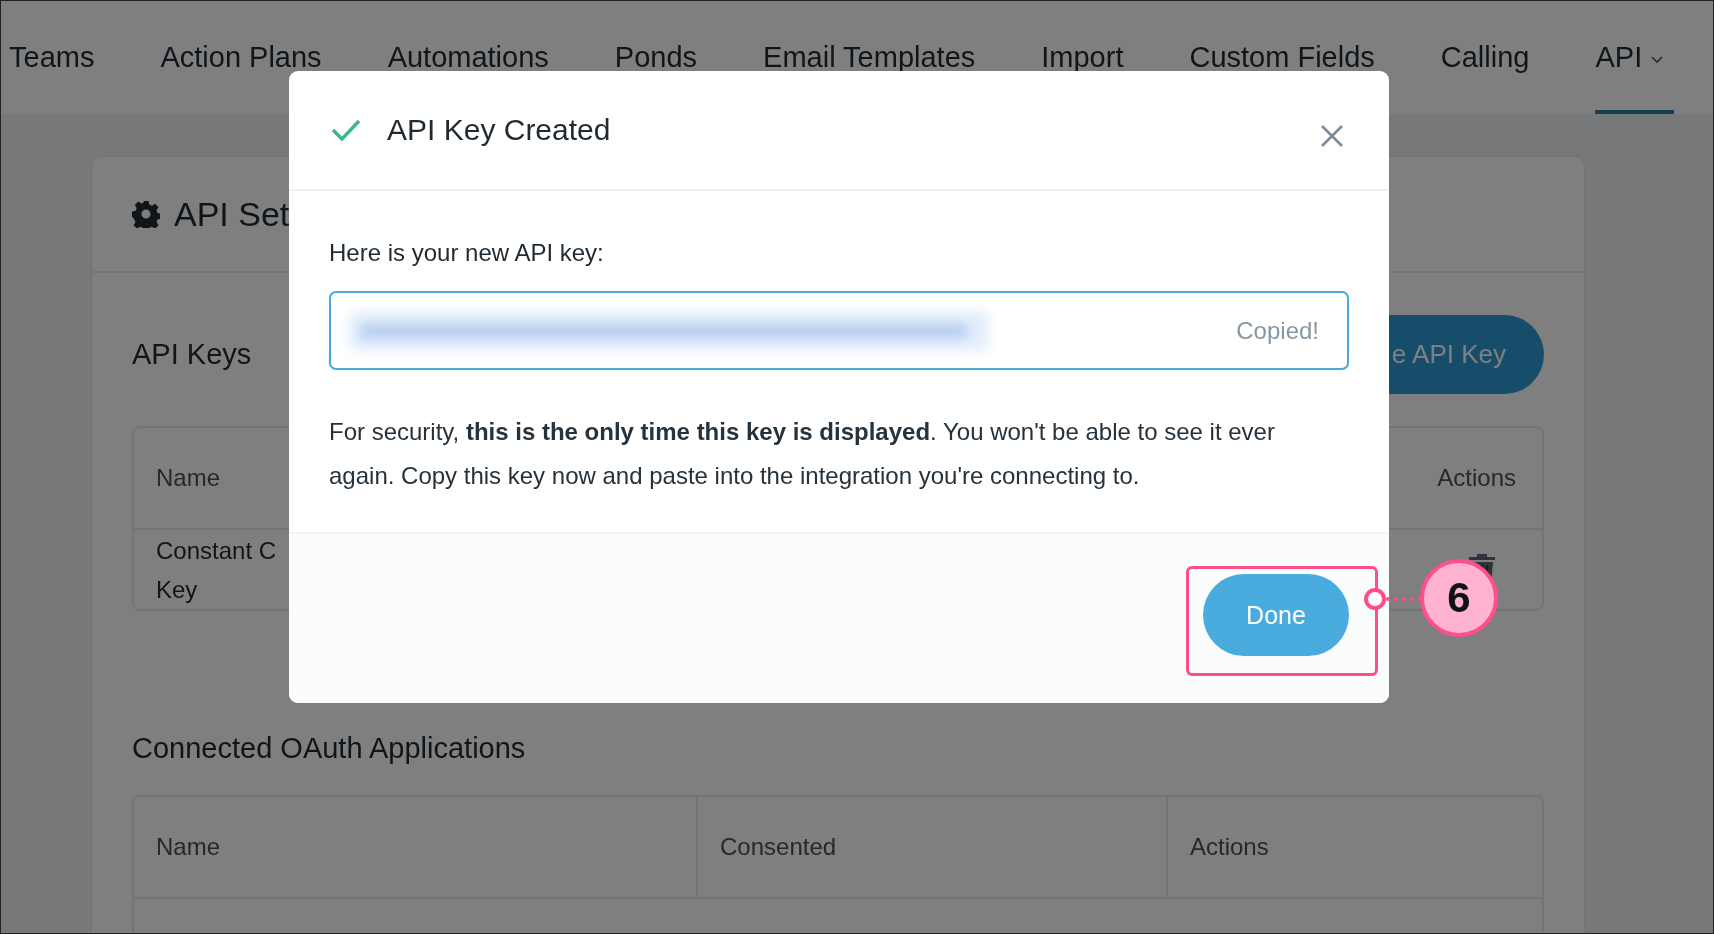  Describe the element at coordinates (802, 454) in the screenshot. I see `security-notice: For security, this is the only time this key is displayed. You won't be able to see it ever again. Copy this key now and paste into the integration you're connecting to.` at that location.